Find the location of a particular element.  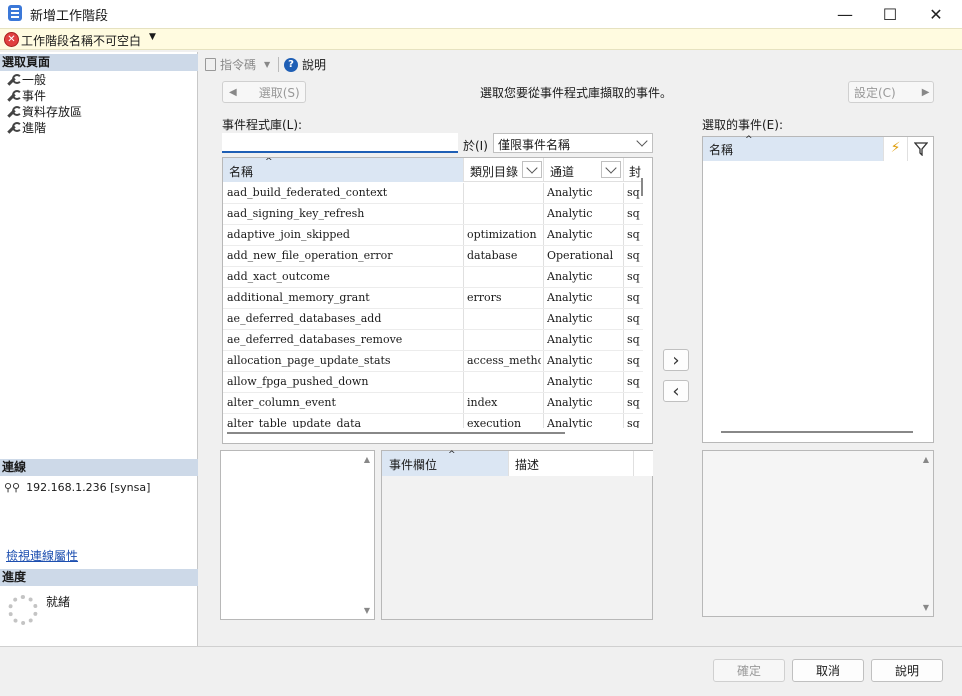

page-item-advanced: 進階 is located at coordinates (26, 127).